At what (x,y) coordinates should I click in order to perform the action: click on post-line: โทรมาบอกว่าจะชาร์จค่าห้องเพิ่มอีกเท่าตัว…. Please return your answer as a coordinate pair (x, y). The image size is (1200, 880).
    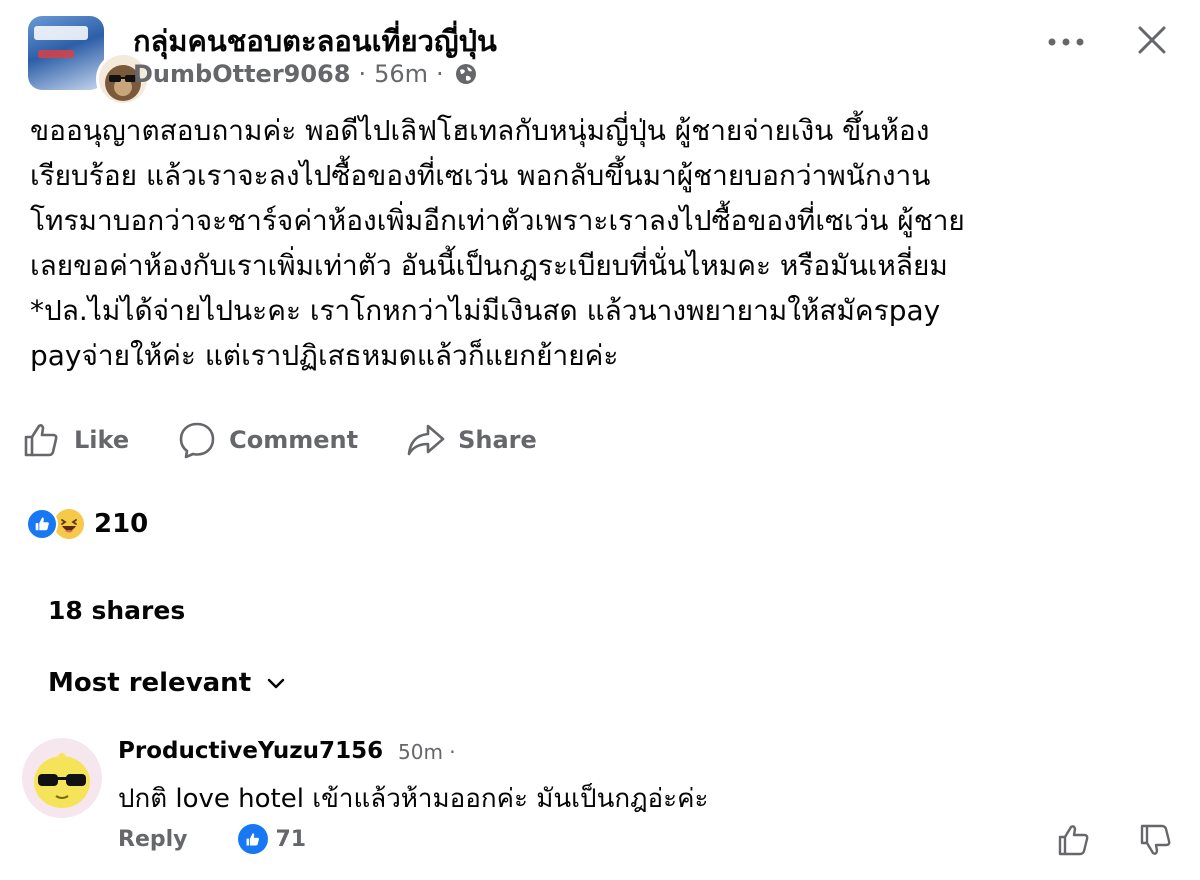
    Looking at the image, I should click on (497, 220).